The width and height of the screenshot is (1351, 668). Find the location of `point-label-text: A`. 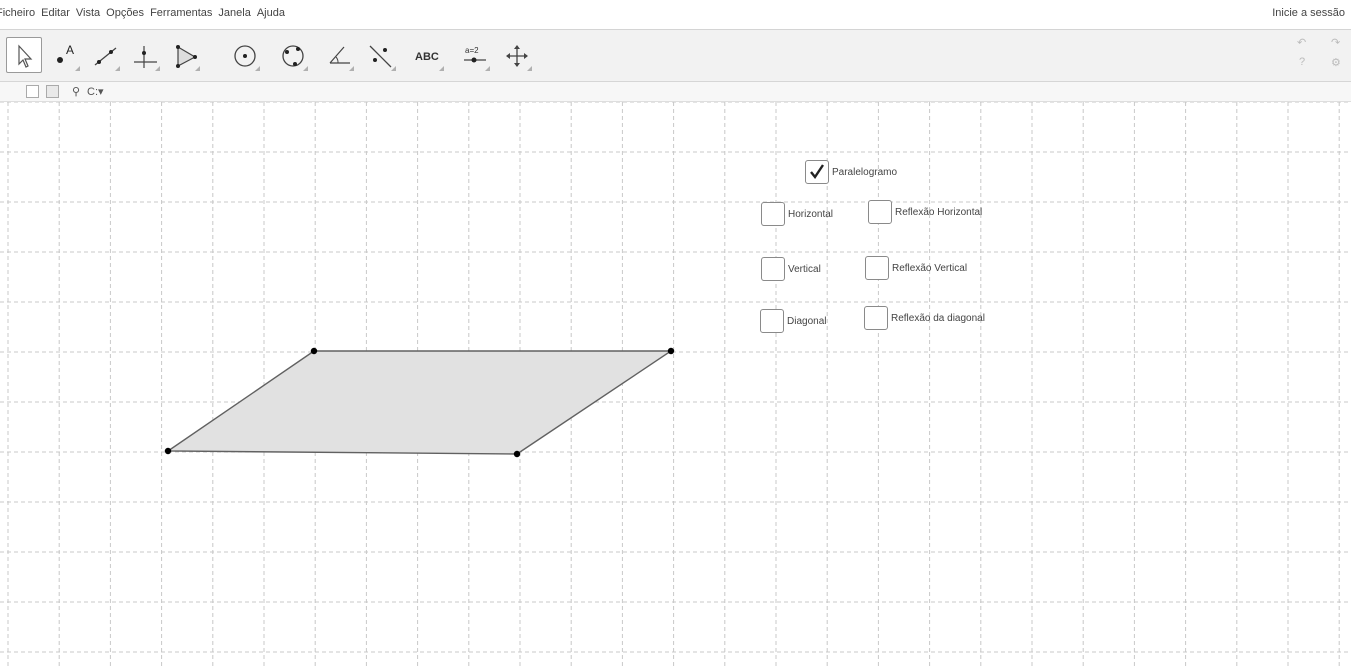

point-label-text: A is located at coordinates (70, 50).